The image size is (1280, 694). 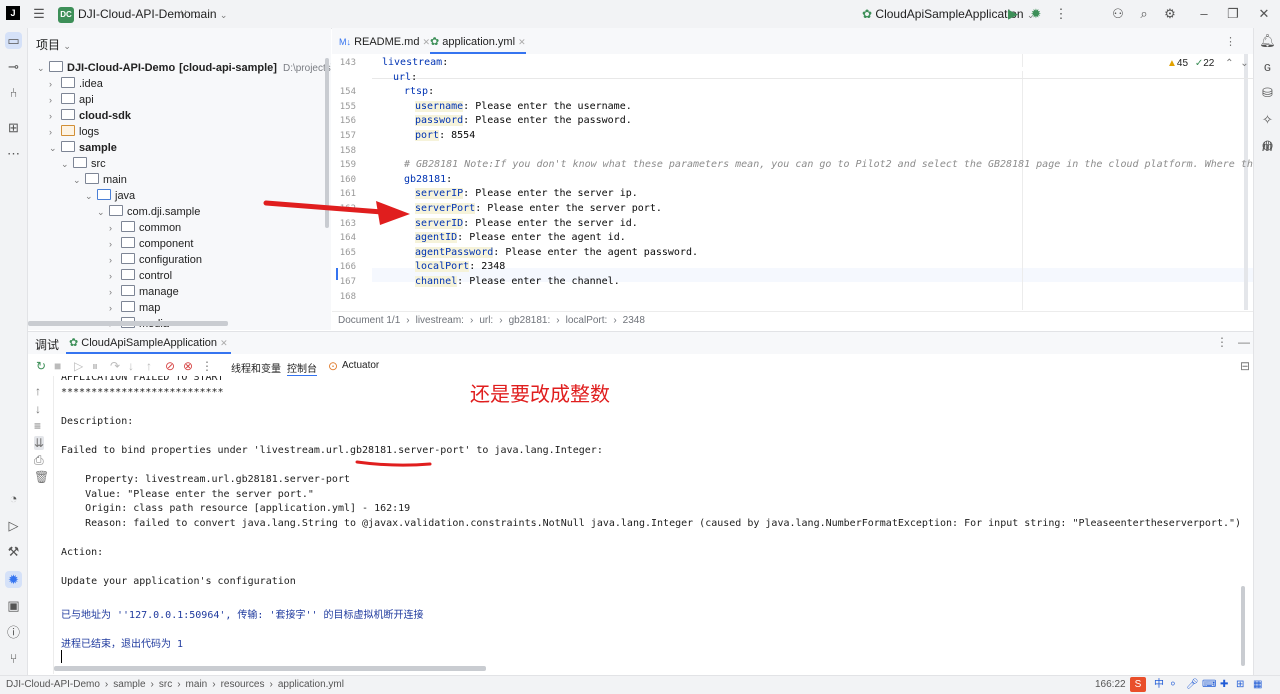 What do you see at coordinates (134, 308) in the screenshot?
I see `tree-item: › map` at bounding box center [134, 308].